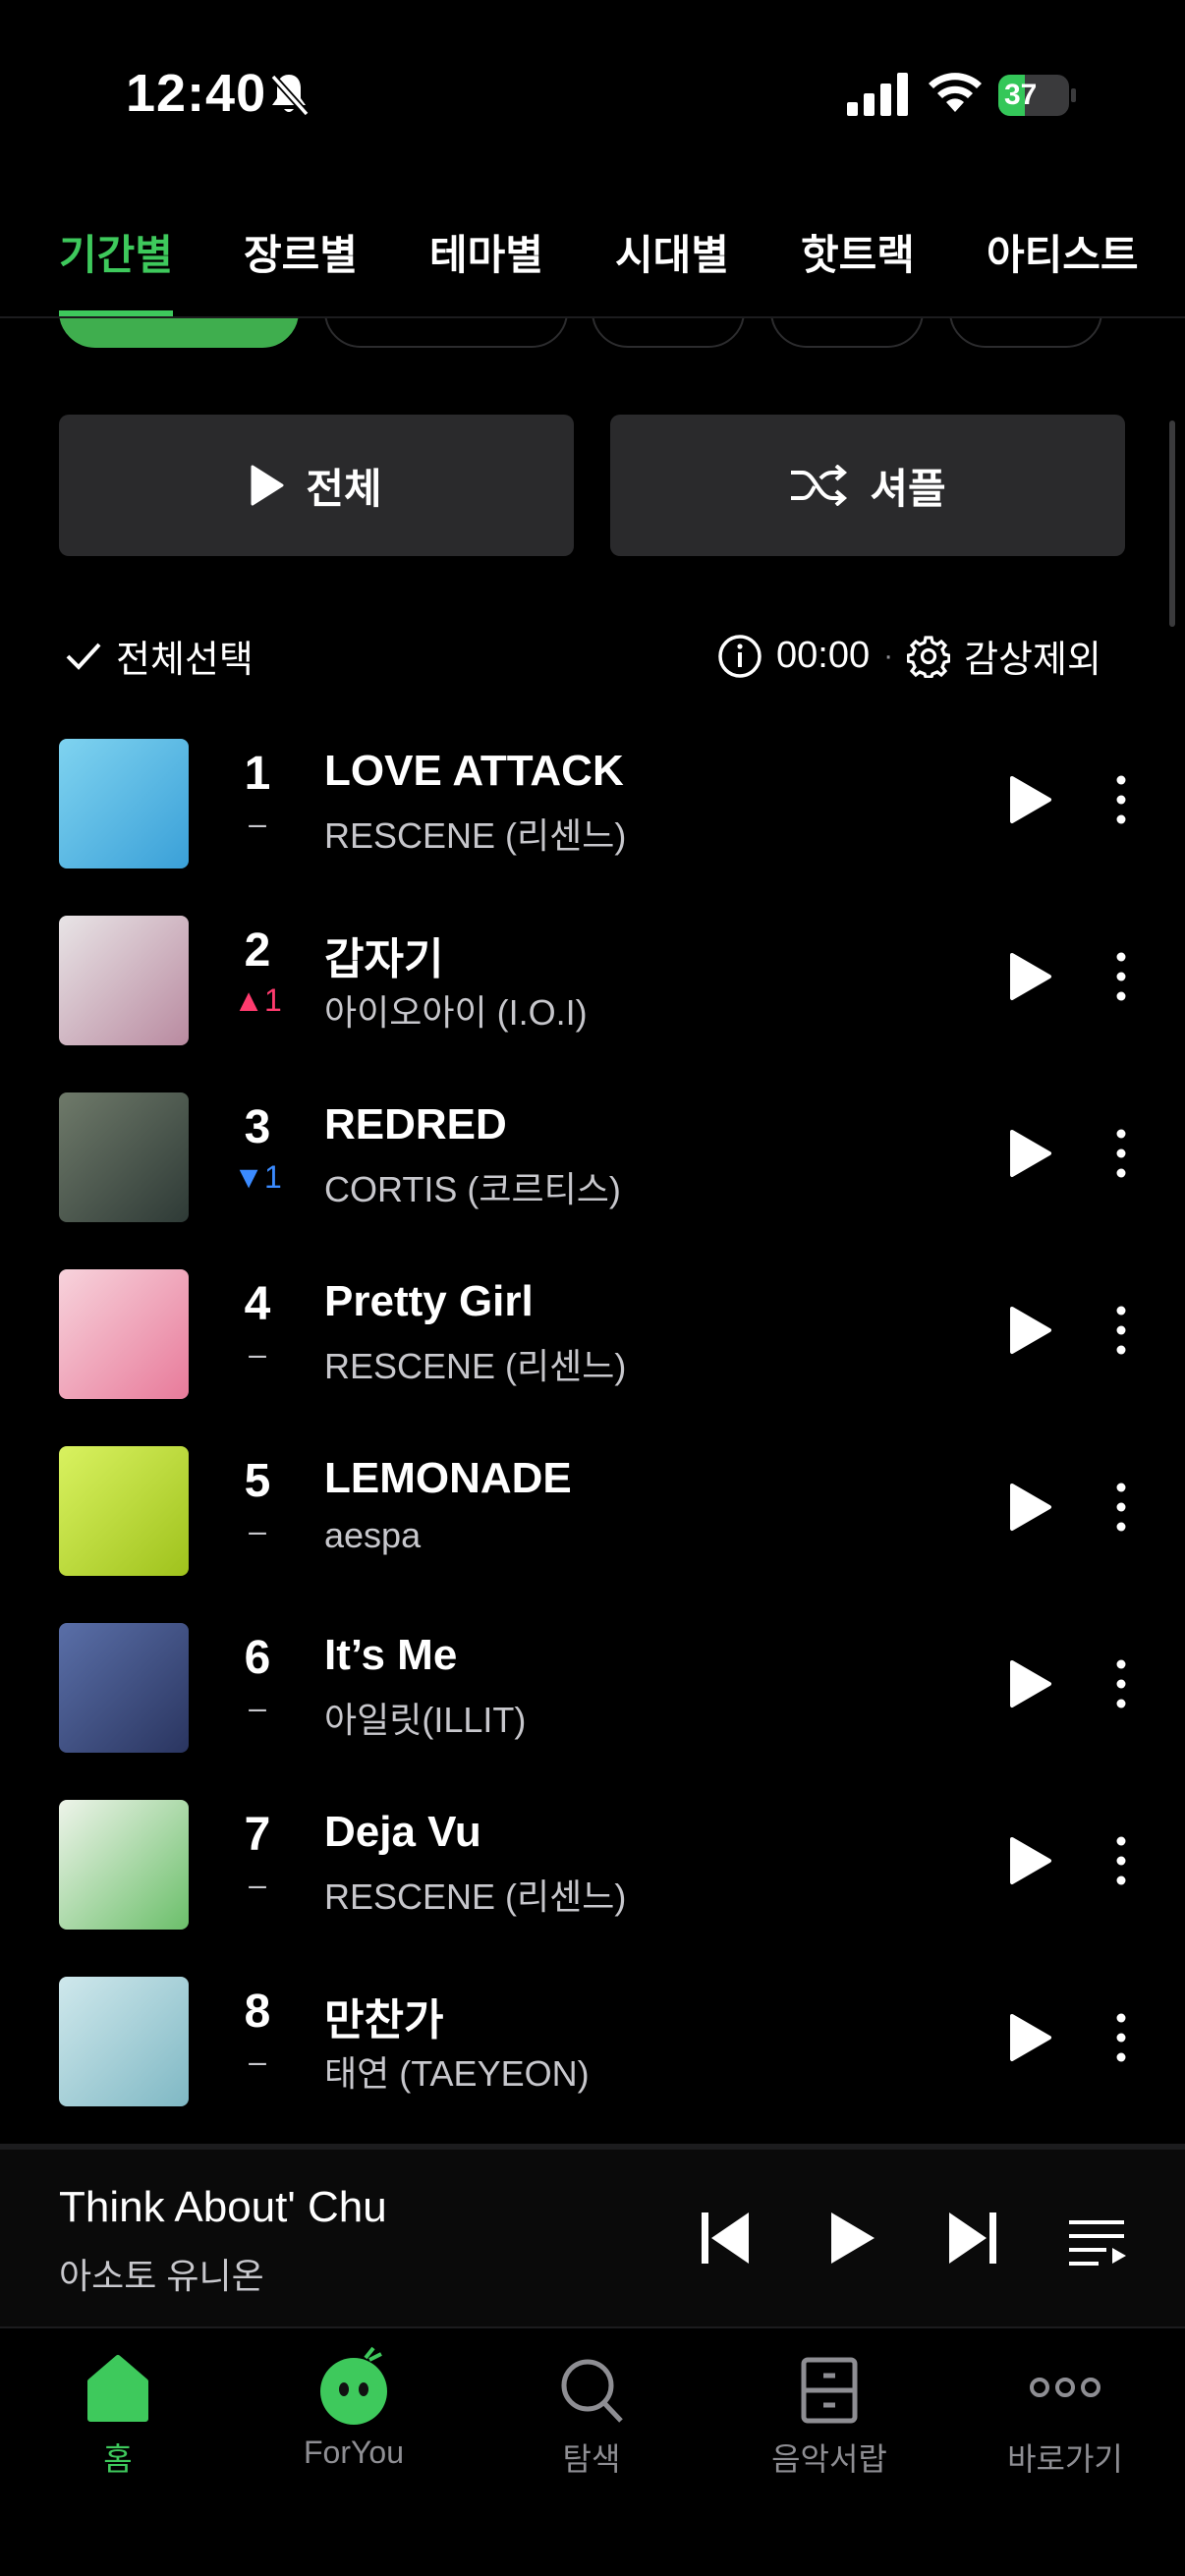  I want to click on nav-drawer: 음악서랍, so click(830, 2413).